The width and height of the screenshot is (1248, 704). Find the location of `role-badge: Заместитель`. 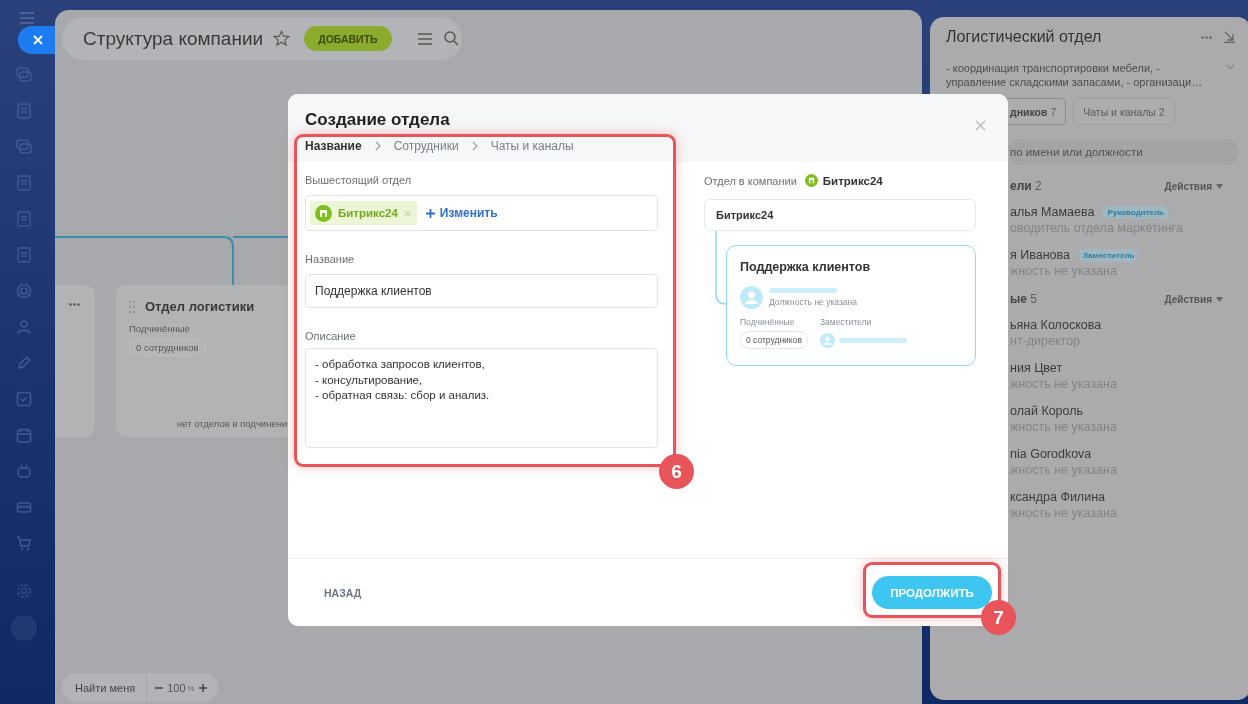

role-badge: Заместитель is located at coordinates (1109, 255).